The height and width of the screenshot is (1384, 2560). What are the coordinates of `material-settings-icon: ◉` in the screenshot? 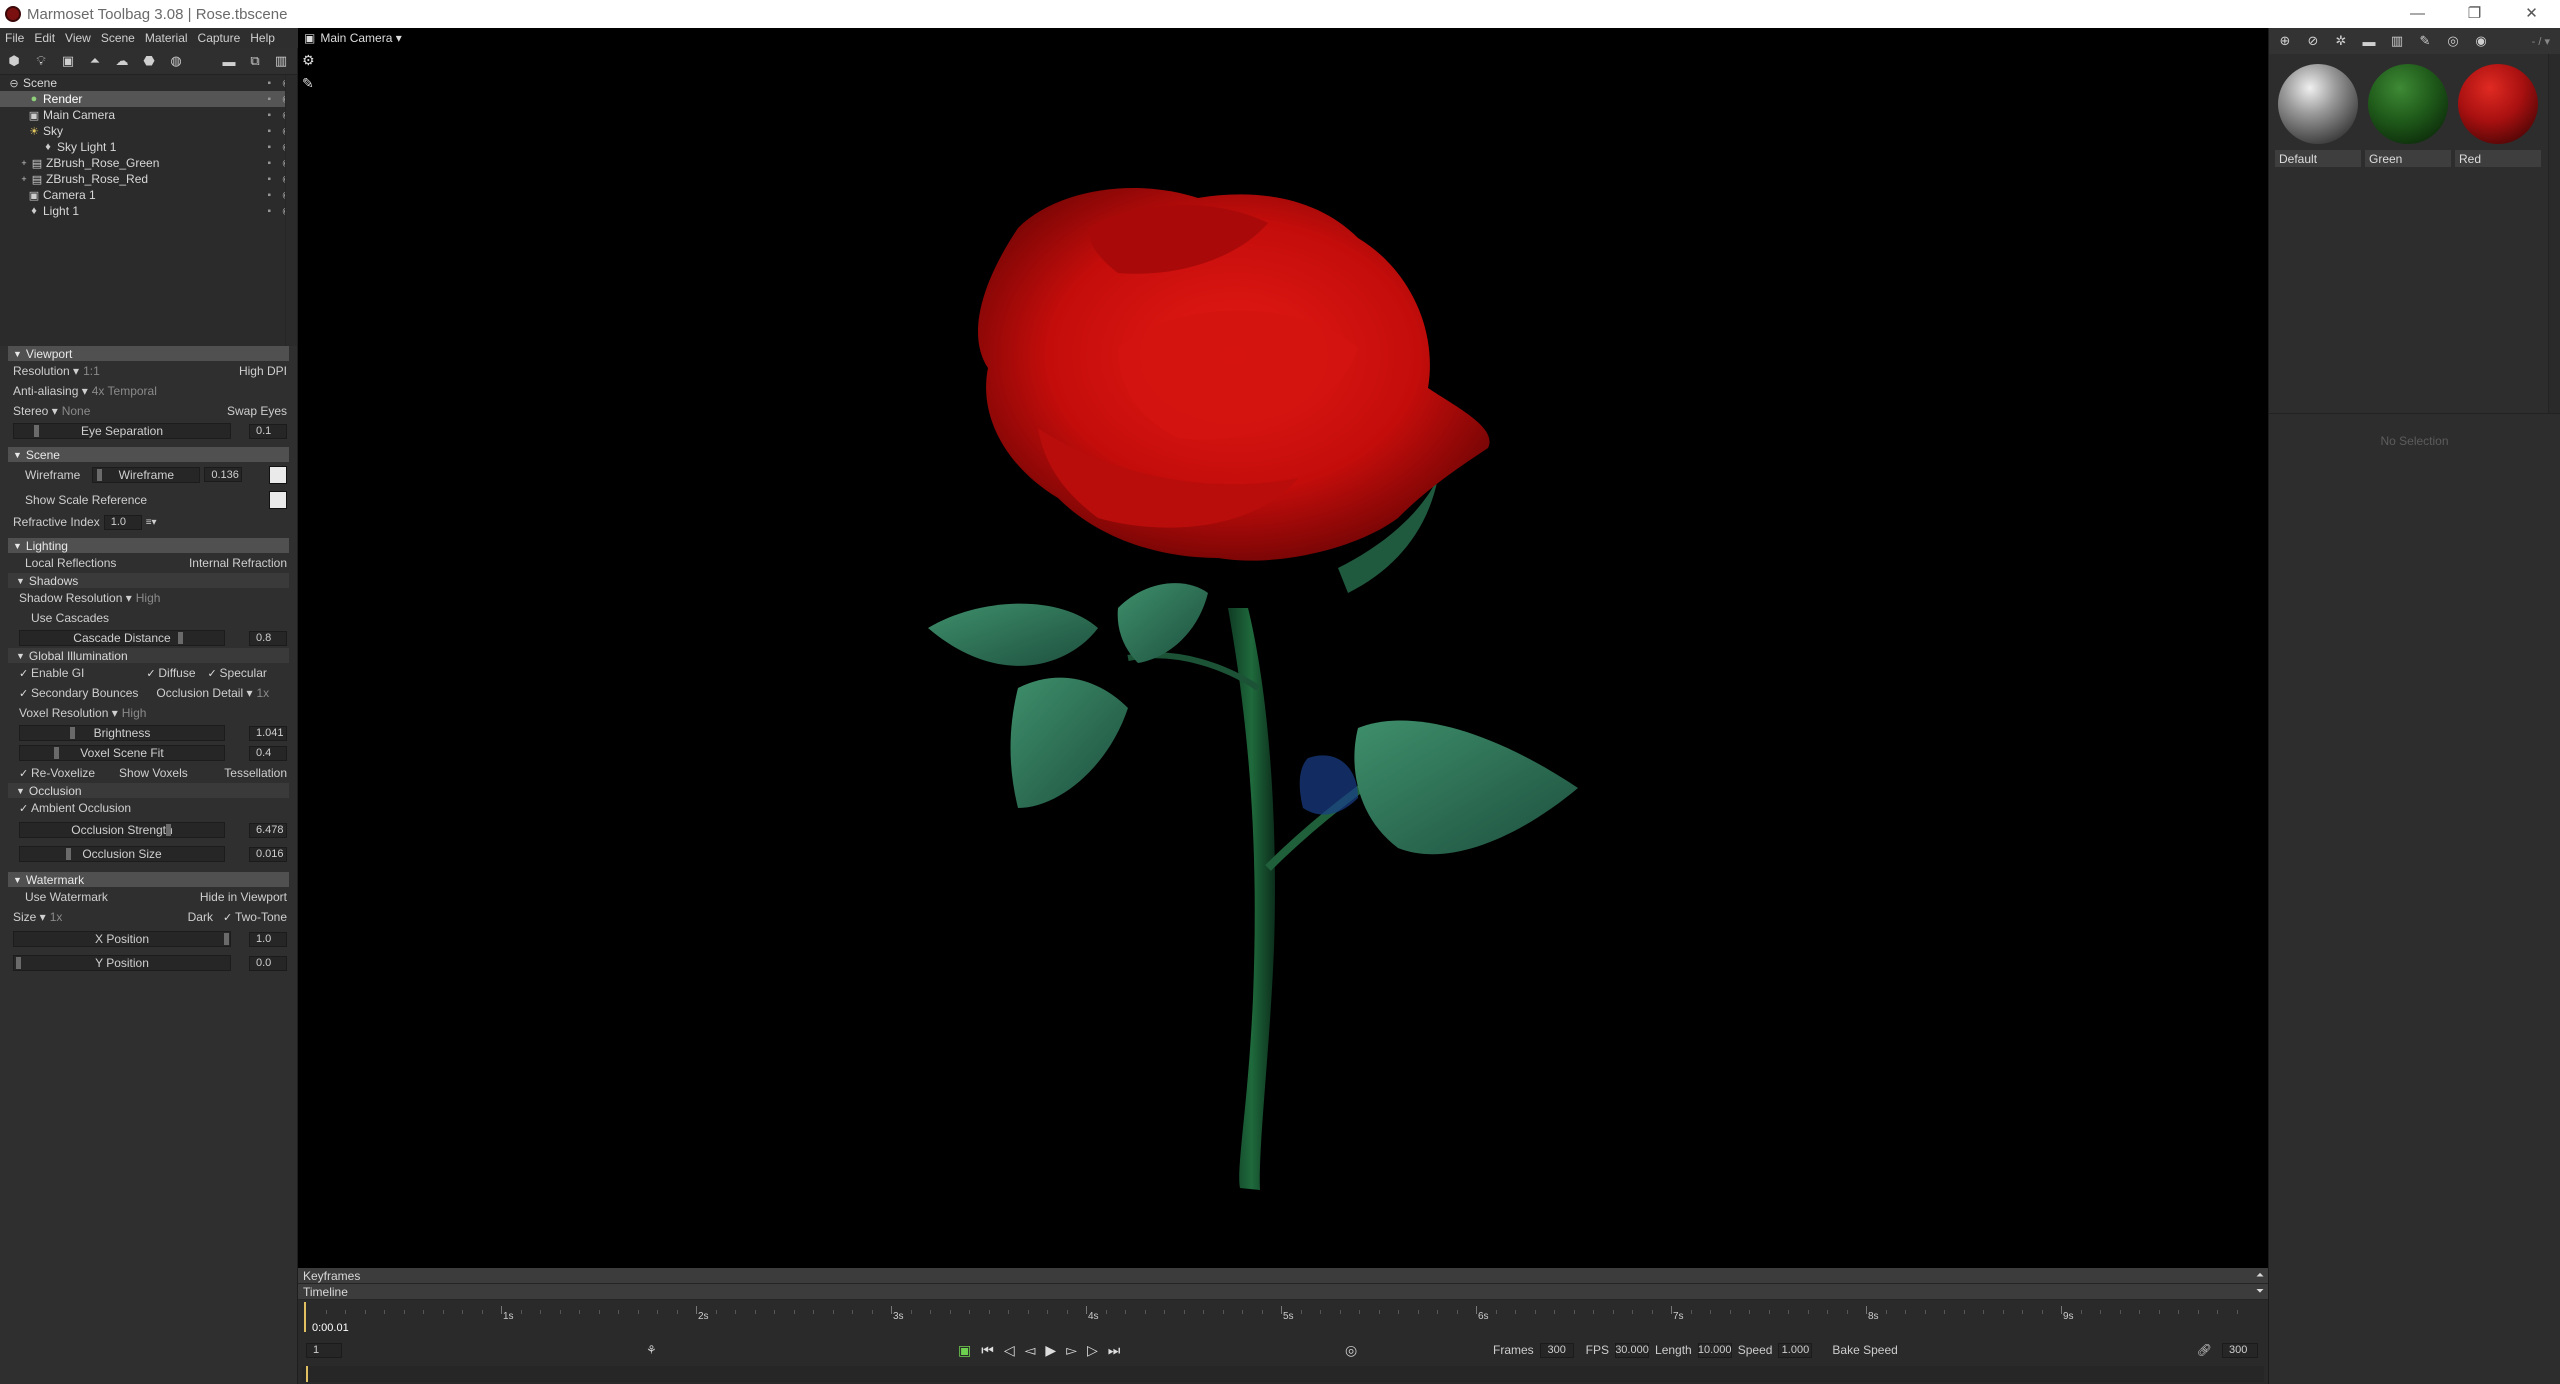 It's located at (2481, 41).